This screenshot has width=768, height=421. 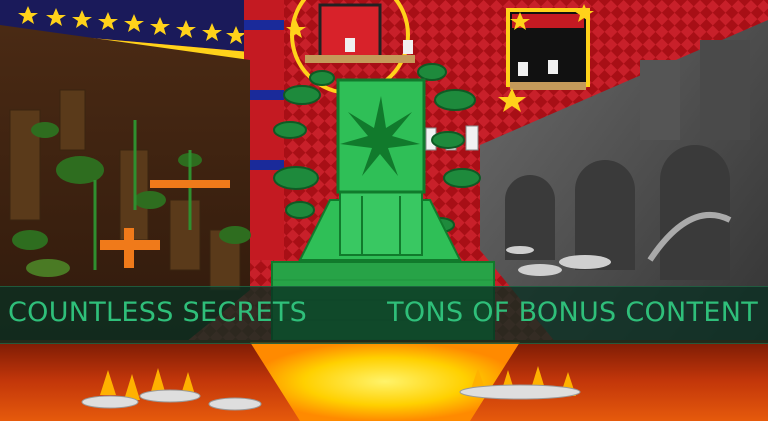 What do you see at coordinates (572, 312) in the screenshot?
I see `caption-bonus-content: TONS OF BONUS CONTENT` at bounding box center [572, 312].